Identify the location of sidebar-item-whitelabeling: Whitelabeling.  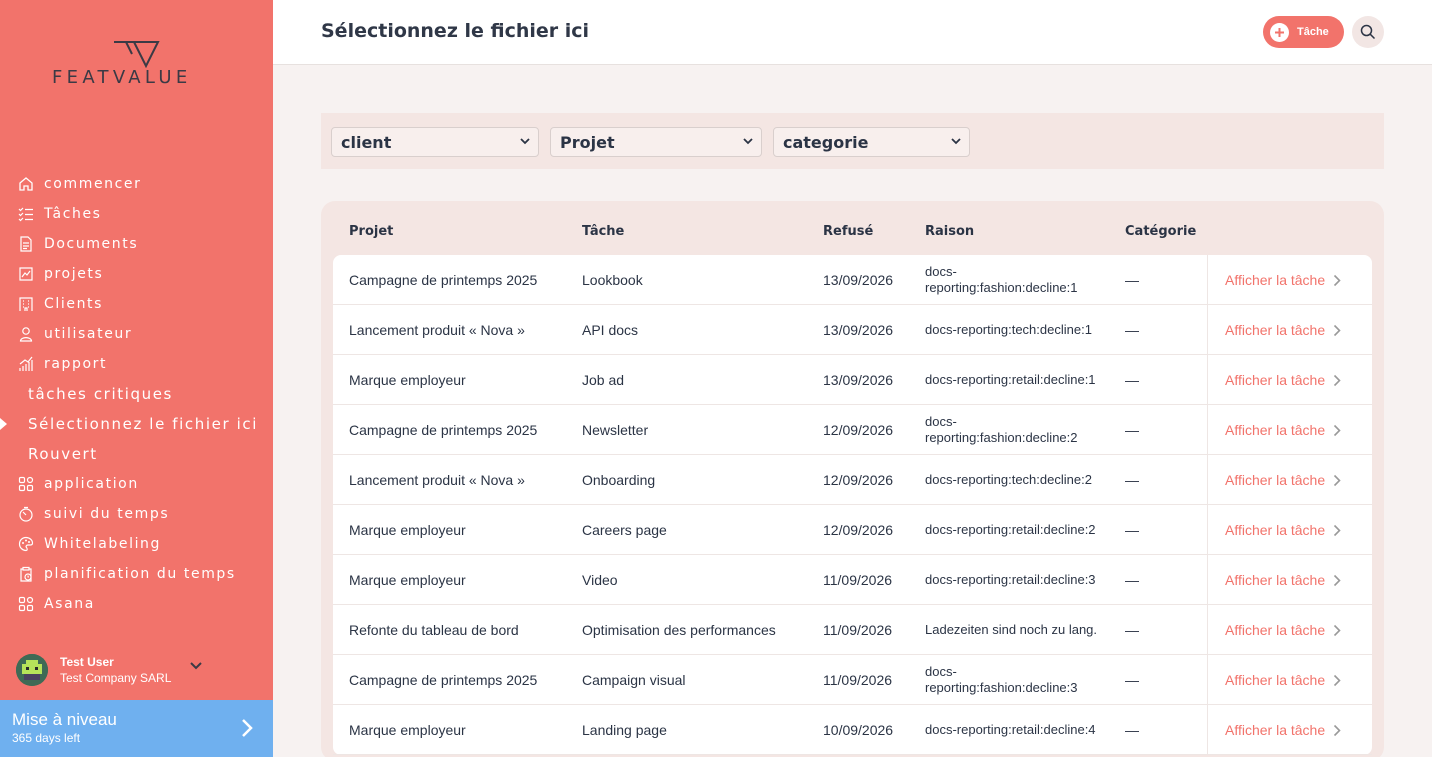
(136, 544).